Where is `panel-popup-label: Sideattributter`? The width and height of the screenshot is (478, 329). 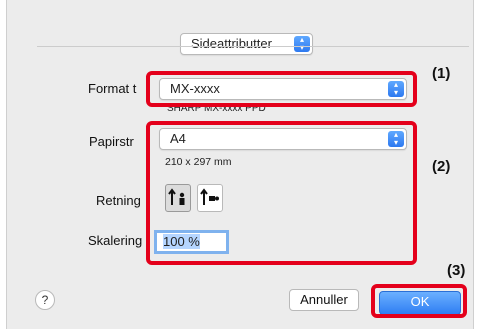
panel-popup-label: Sideattributter is located at coordinates (231, 43).